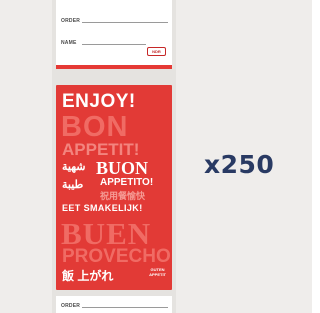 The height and width of the screenshot is (313, 320). I want to click on appetito-text: APPETITO!, so click(127, 182).